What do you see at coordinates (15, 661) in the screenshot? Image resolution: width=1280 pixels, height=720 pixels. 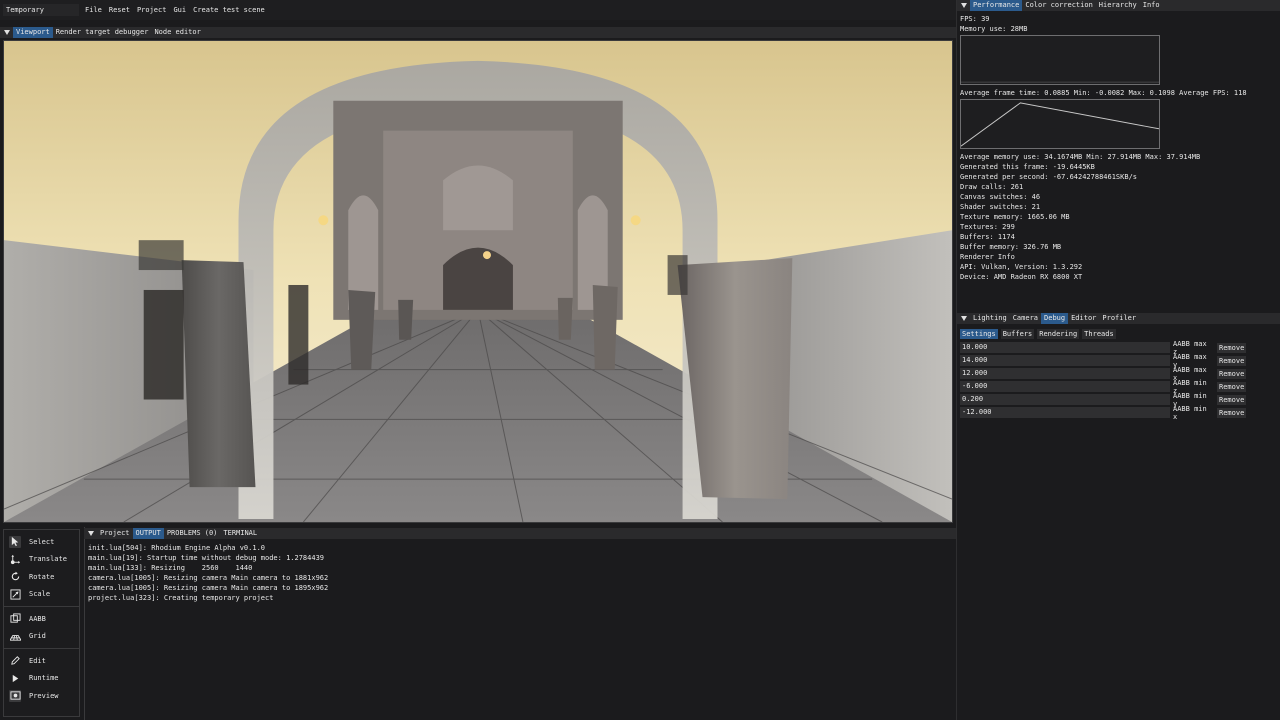 I see `pencil-icon` at bounding box center [15, 661].